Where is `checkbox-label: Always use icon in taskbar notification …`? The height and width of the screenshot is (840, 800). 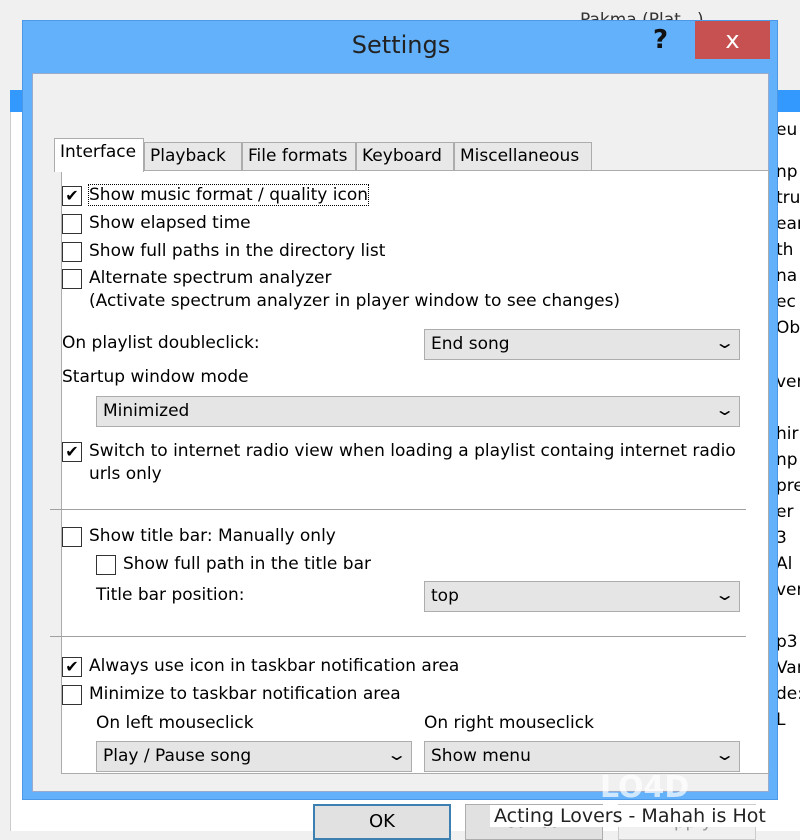
checkbox-label: Always use icon in taskbar notification … is located at coordinates (274, 666).